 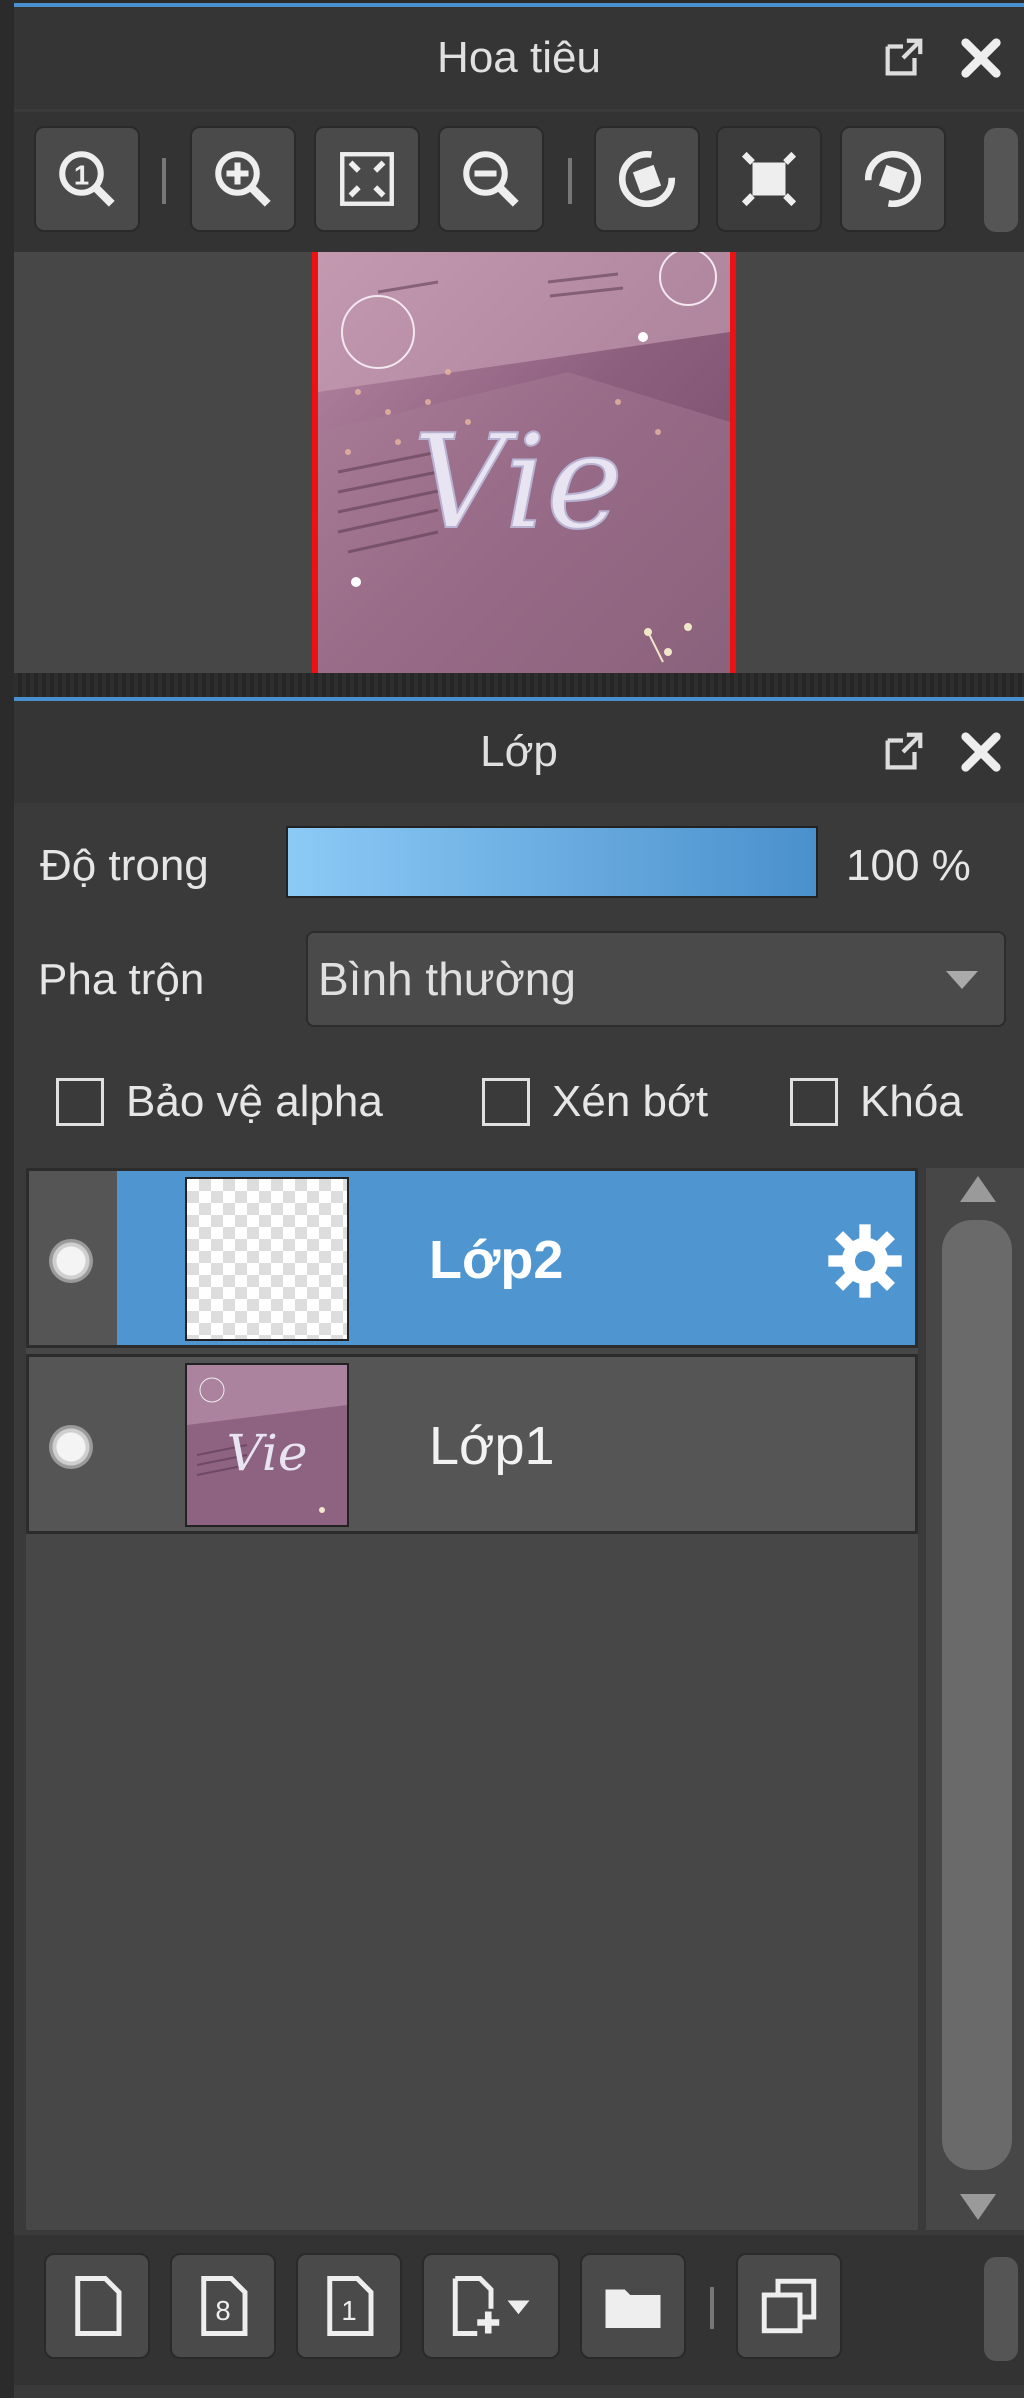 I want to click on new-1bit-layer-icon: 1, so click(x=350, y=2306).